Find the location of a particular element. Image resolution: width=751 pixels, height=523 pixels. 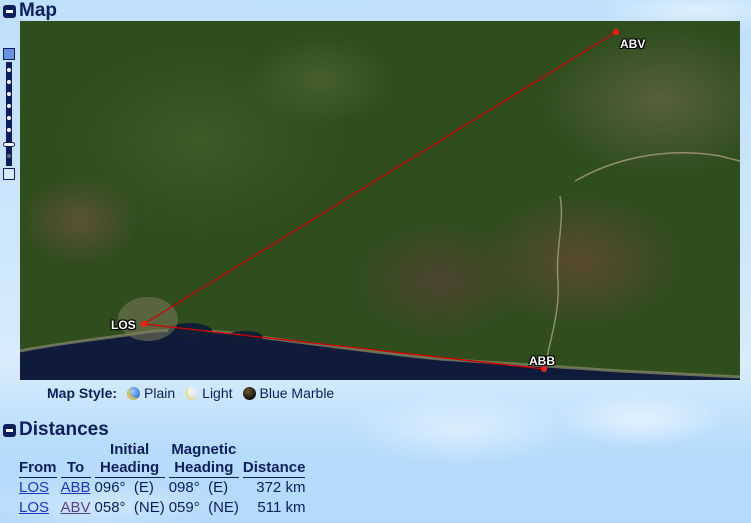

header-initial-top: Initial is located at coordinates (130, 449).